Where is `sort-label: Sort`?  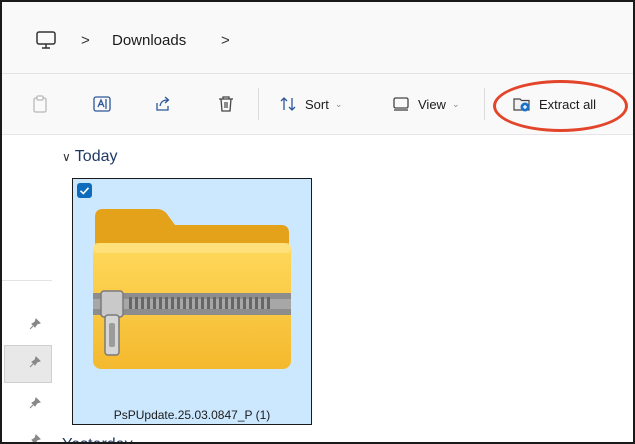
sort-label: Sort is located at coordinates (317, 104).